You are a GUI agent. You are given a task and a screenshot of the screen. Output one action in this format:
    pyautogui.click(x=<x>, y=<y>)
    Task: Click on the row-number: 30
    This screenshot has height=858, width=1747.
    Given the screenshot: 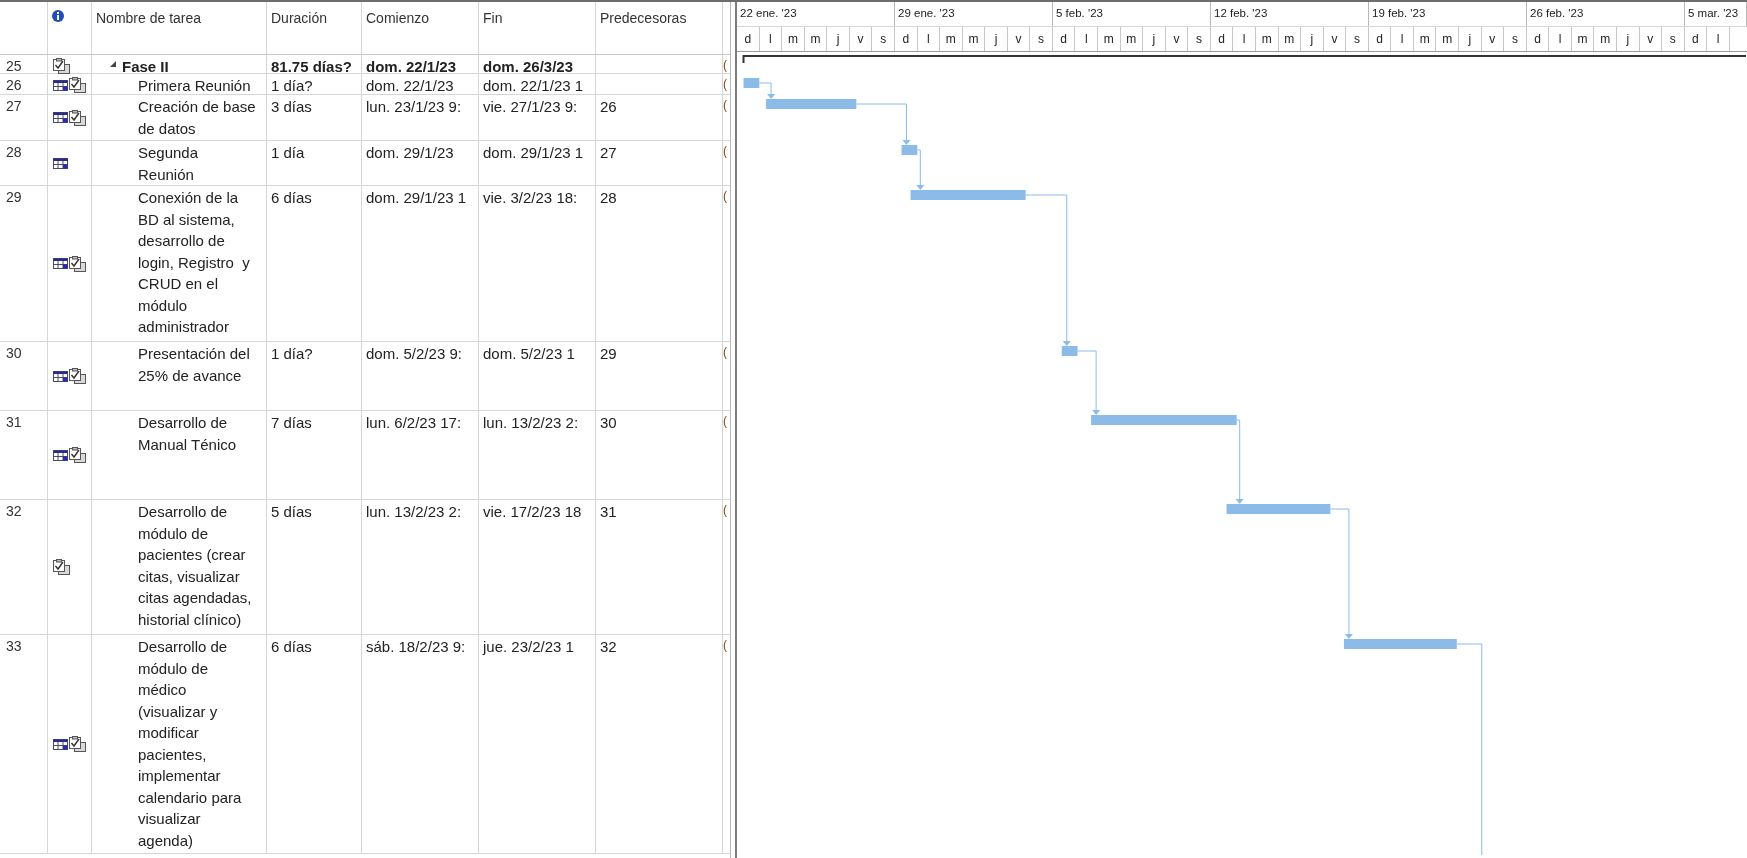 What is the action you would take?
    pyautogui.click(x=24, y=376)
    